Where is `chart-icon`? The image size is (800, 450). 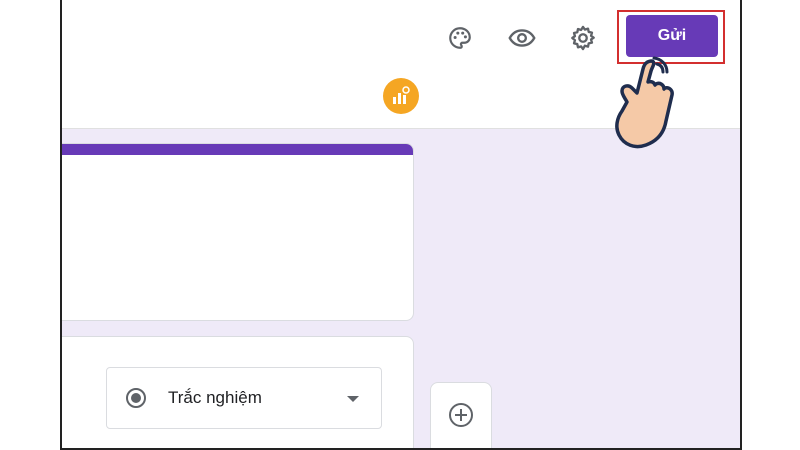
chart-icon is located at coordinates (401, 95).